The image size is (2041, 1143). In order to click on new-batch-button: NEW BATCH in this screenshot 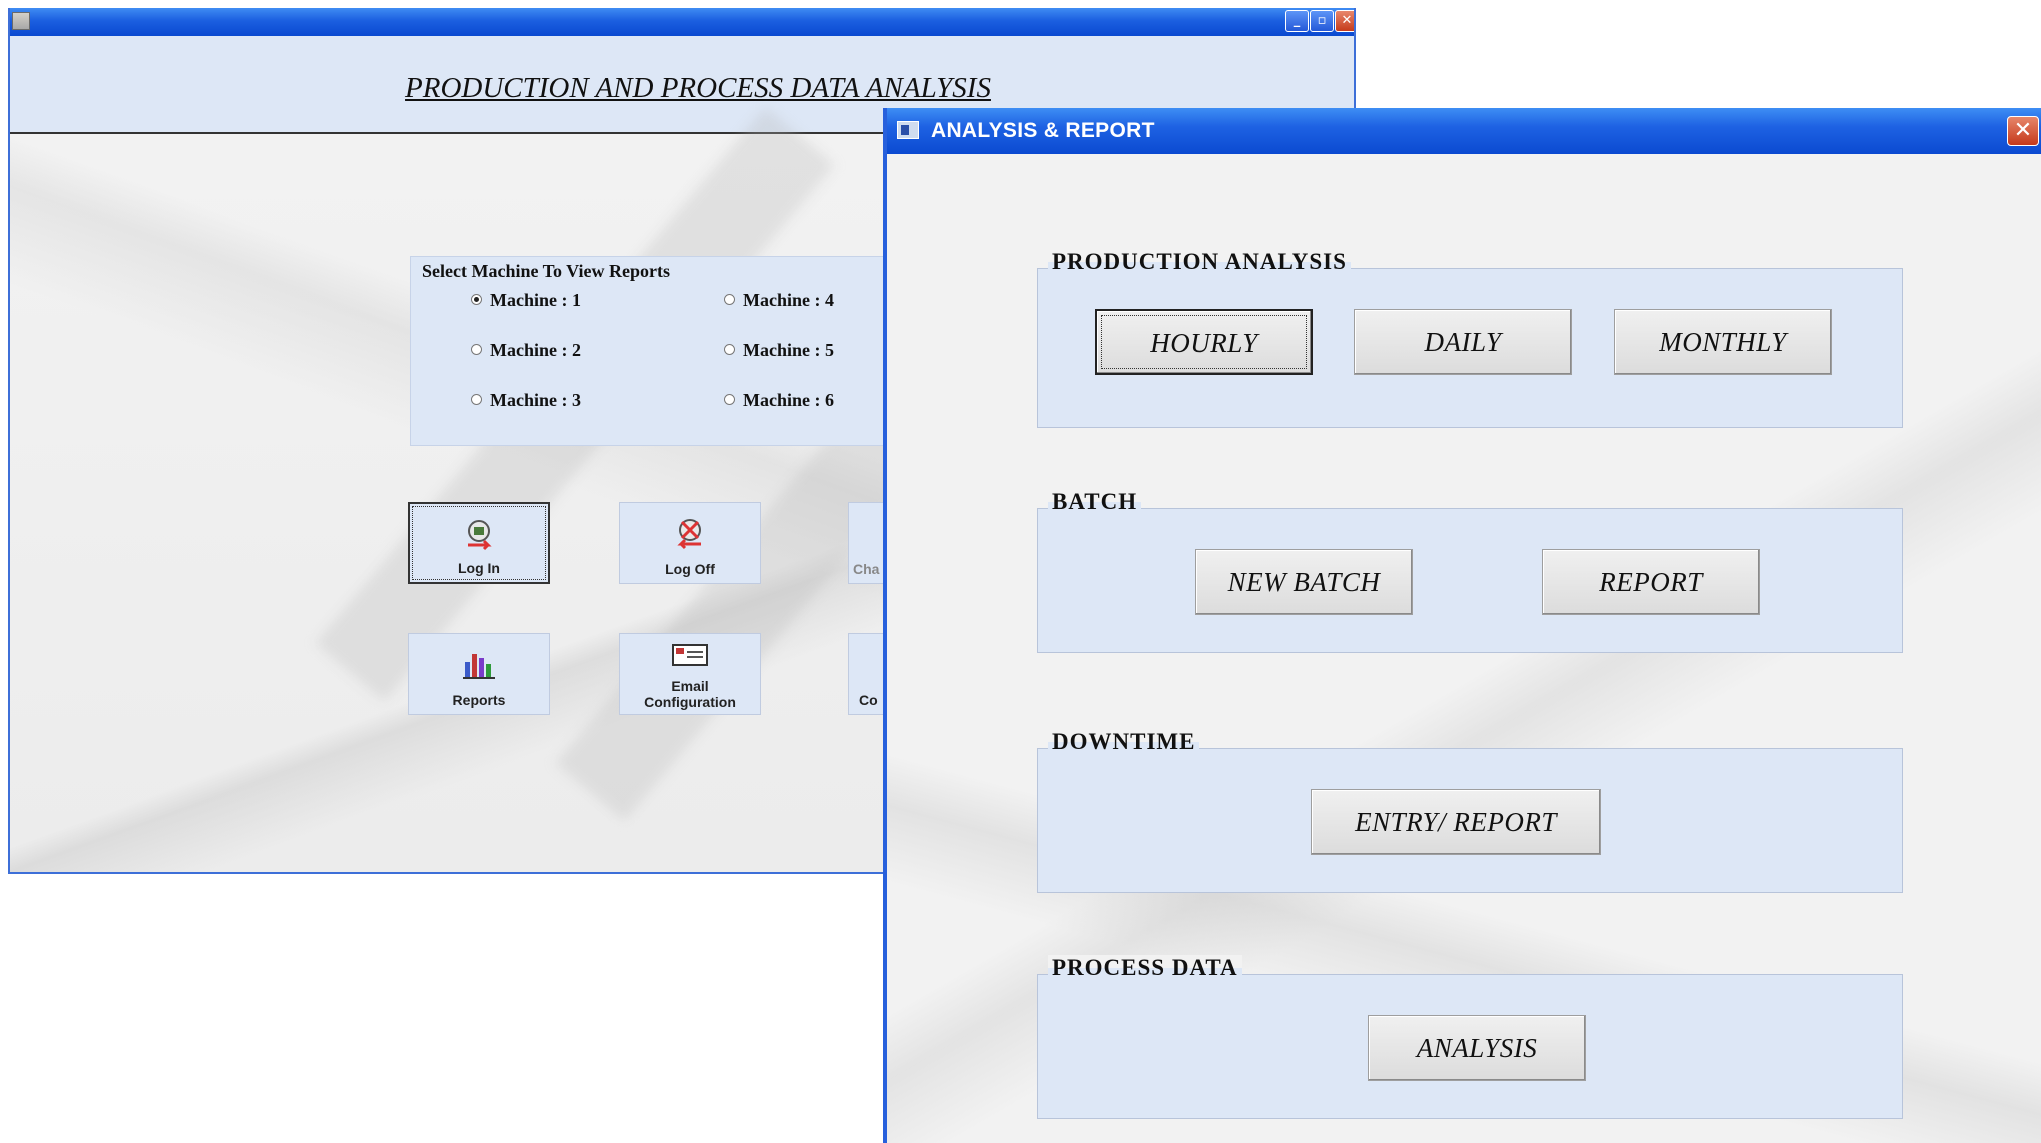, I will do `click(1304, 582)`.